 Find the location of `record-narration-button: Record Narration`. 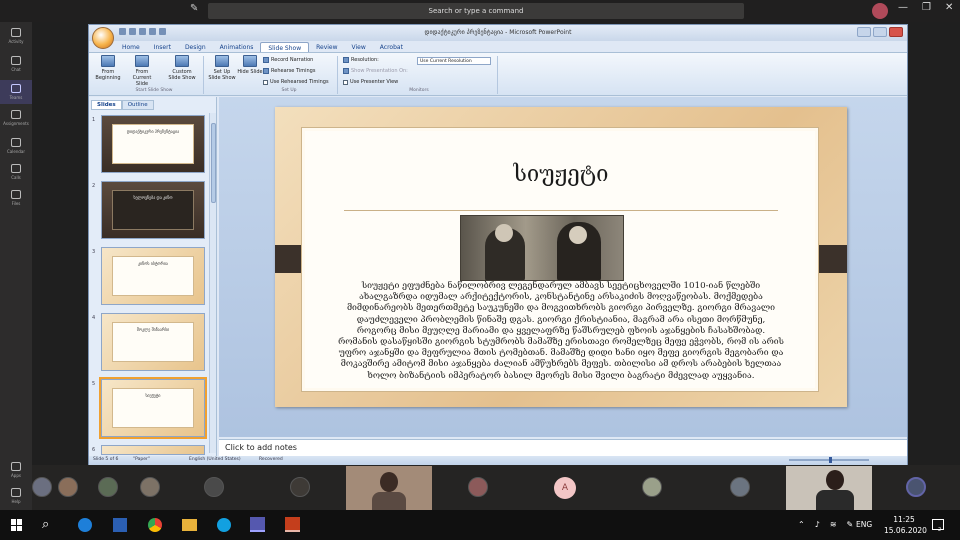

record-narration-button: Record Narration is located at coordinates (288, 60).